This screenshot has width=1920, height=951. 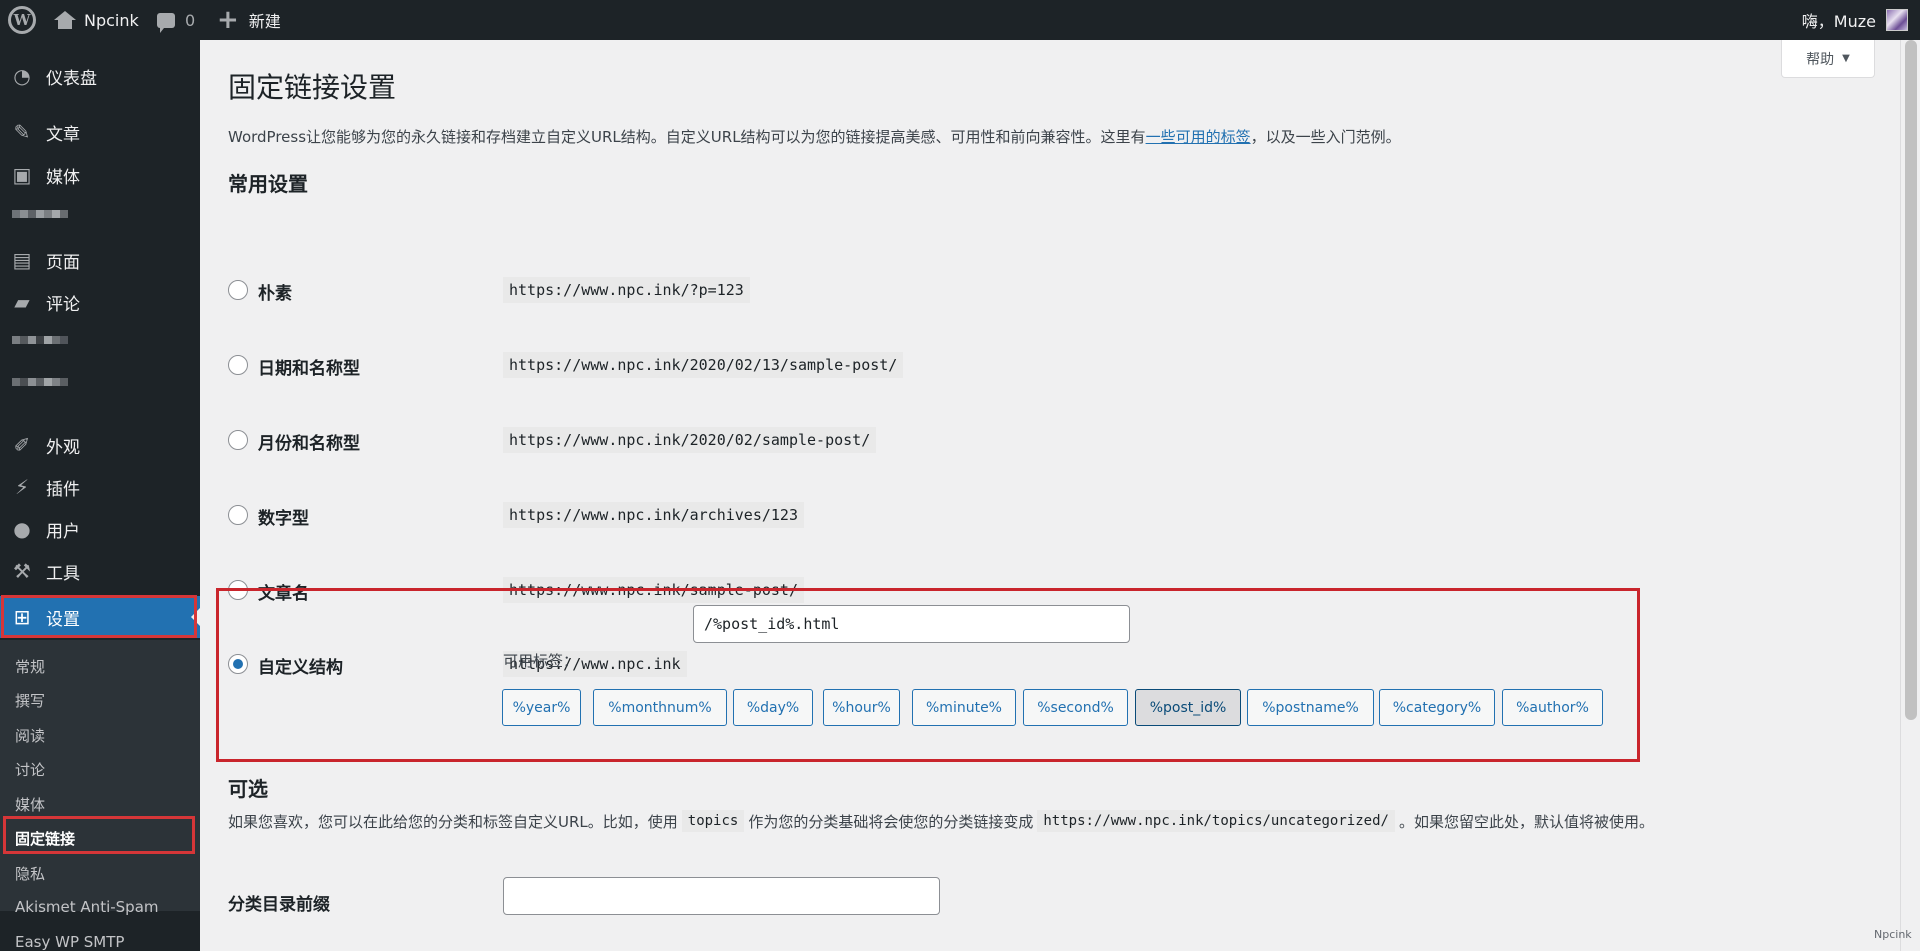 What do you see at coordinates (63, 619) in the screenshot?
I see `sidebar-item-label: 设置` at bounding box center [63, 619].